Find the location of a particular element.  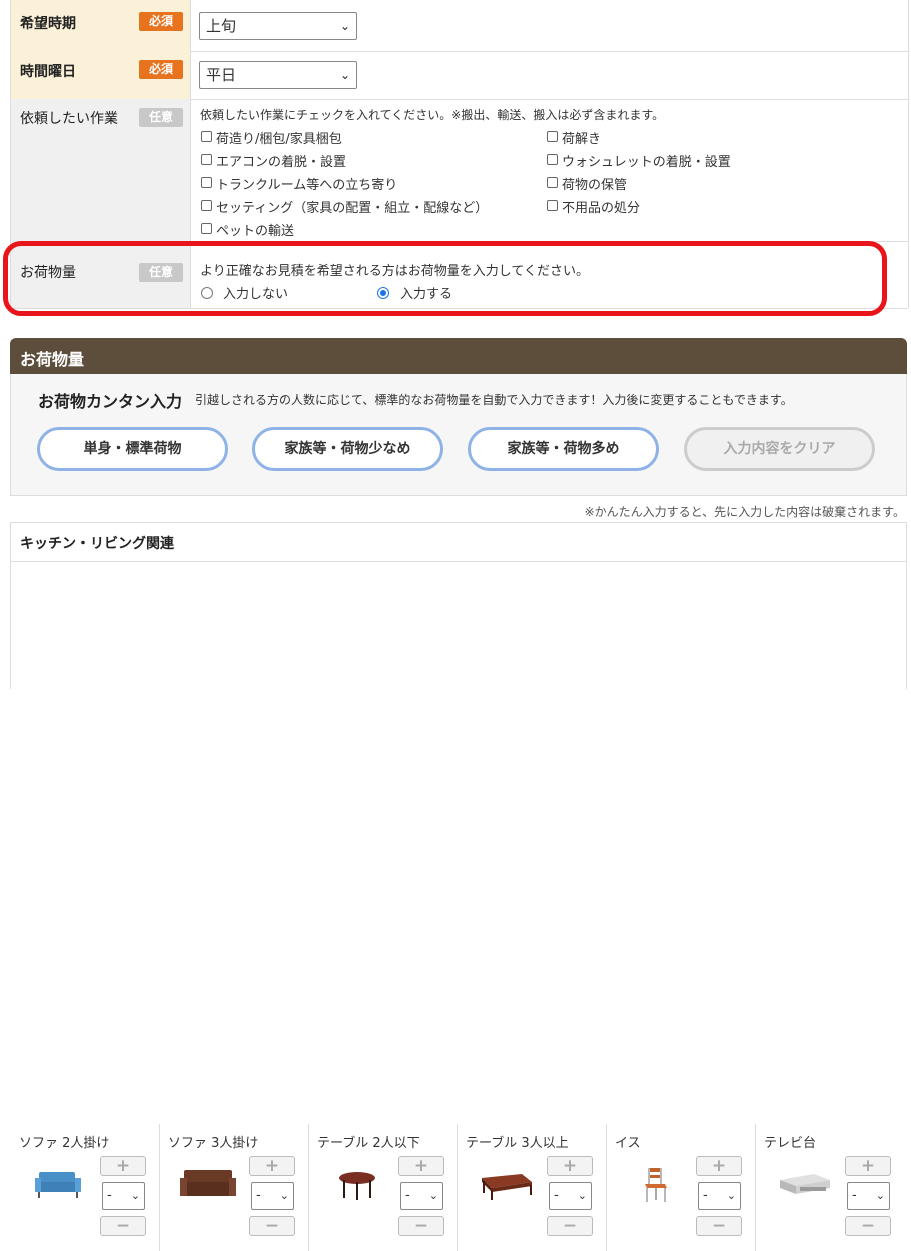

time-day-select: 平日 ⌄ is located at coordinates (278, 75).